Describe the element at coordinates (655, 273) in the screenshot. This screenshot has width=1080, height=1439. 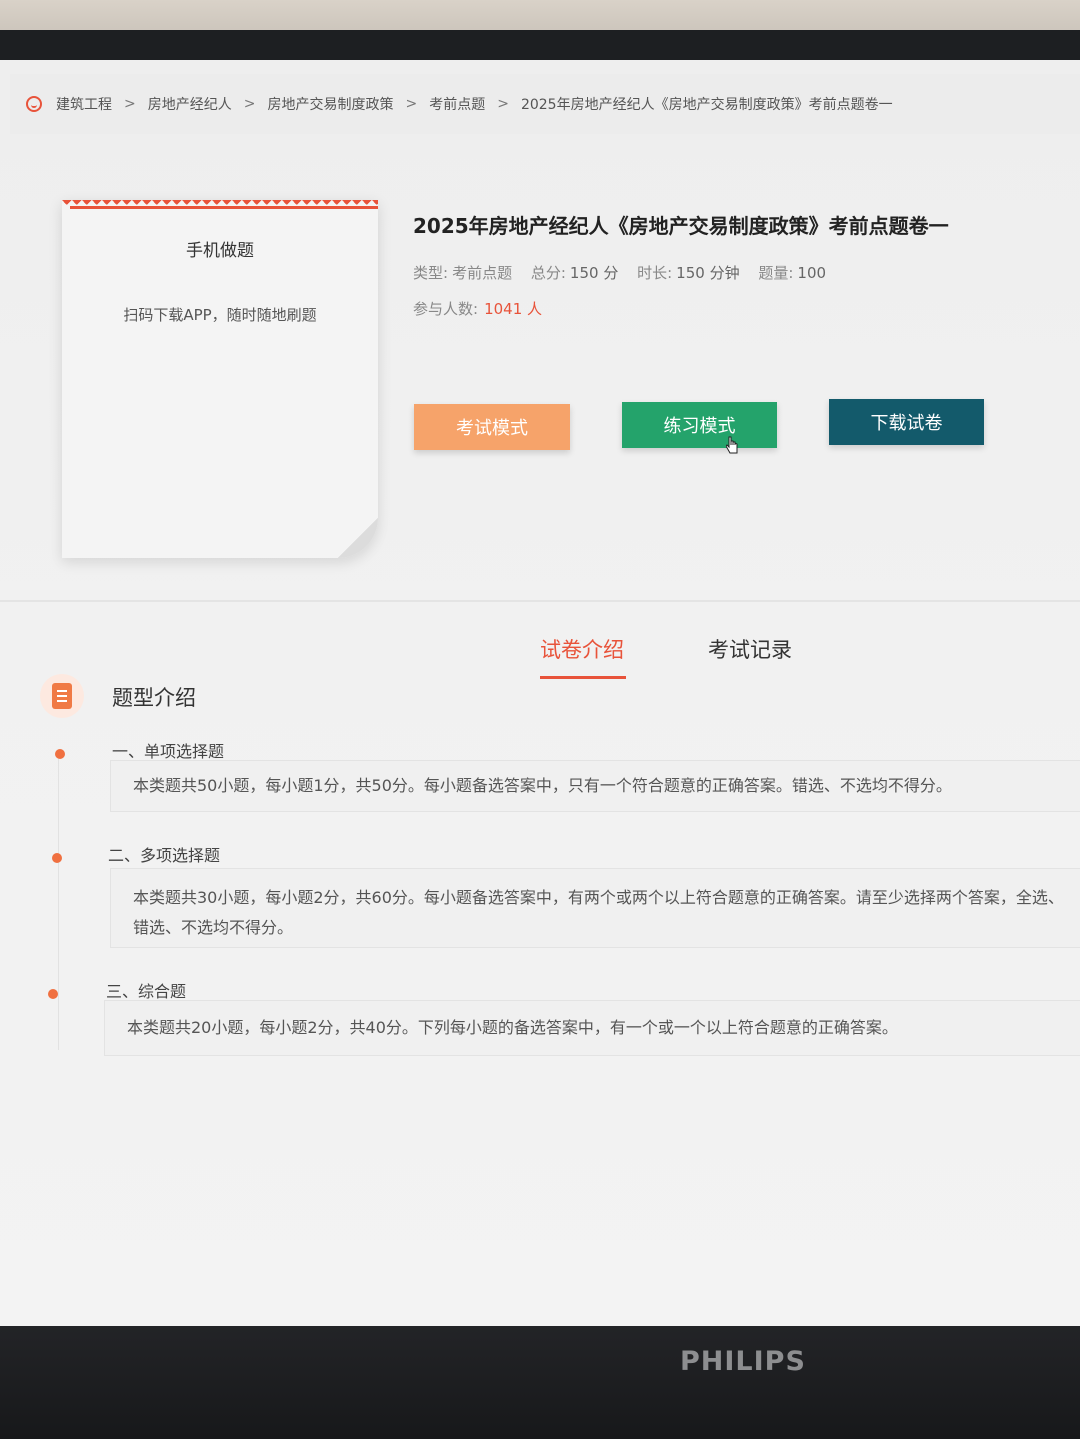
I see `duration-label: 时长:` at that location.